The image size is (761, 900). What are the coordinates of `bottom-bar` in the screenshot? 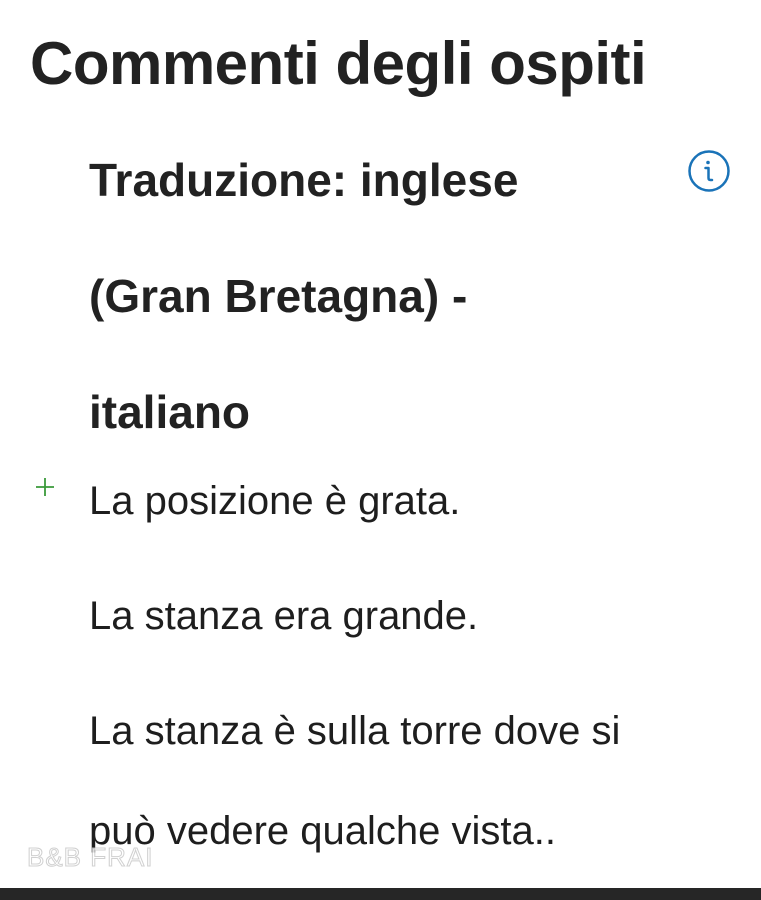 It's located at (380, 894).